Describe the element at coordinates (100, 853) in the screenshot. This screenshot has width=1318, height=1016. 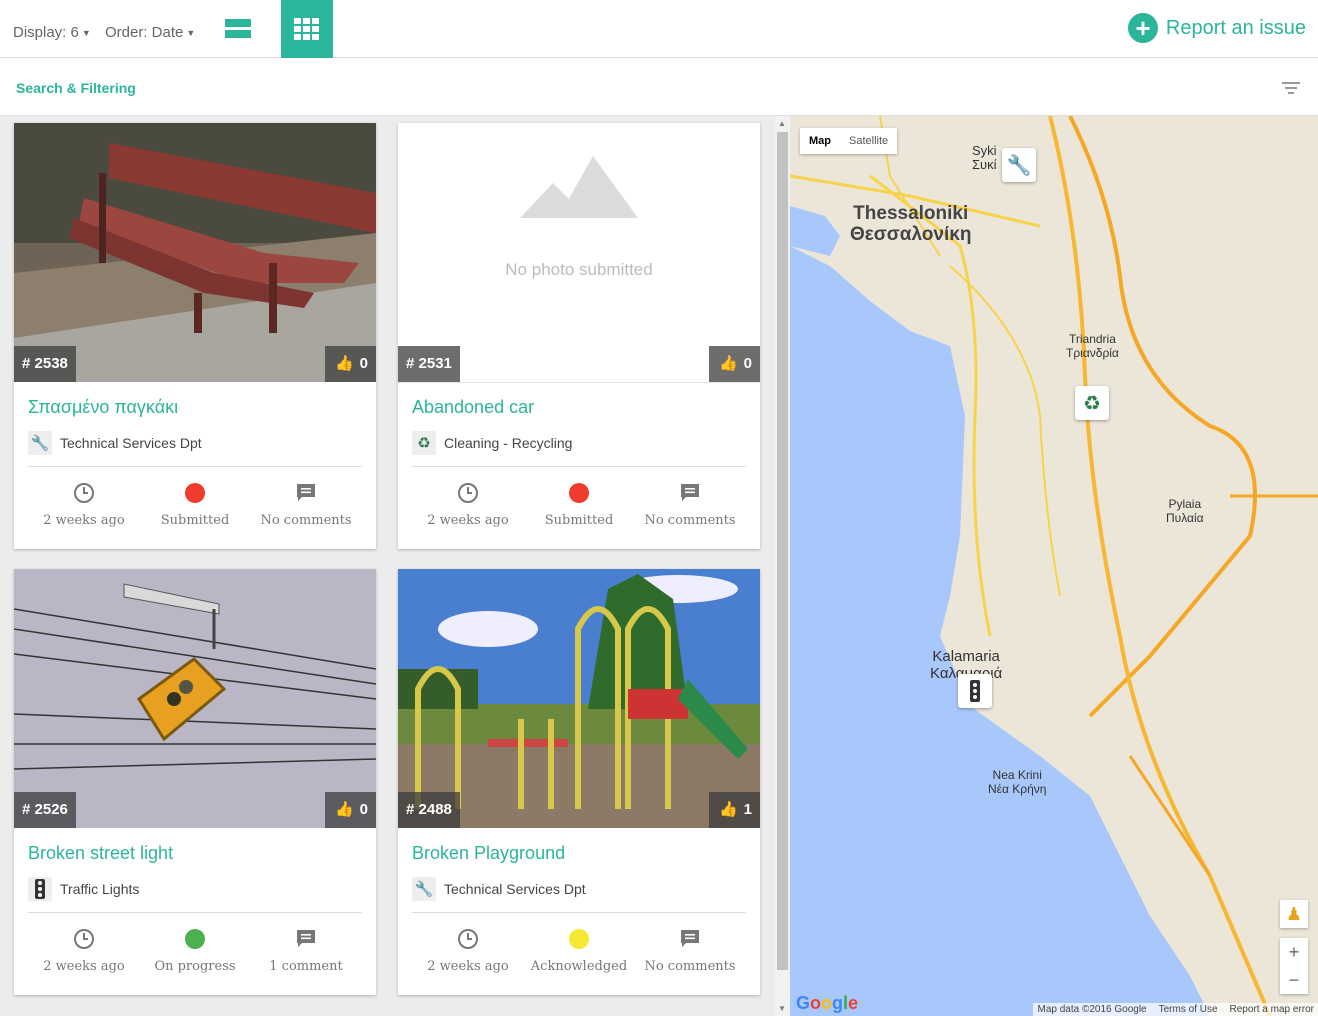
I see `issue-title: Broken street light` at that location.